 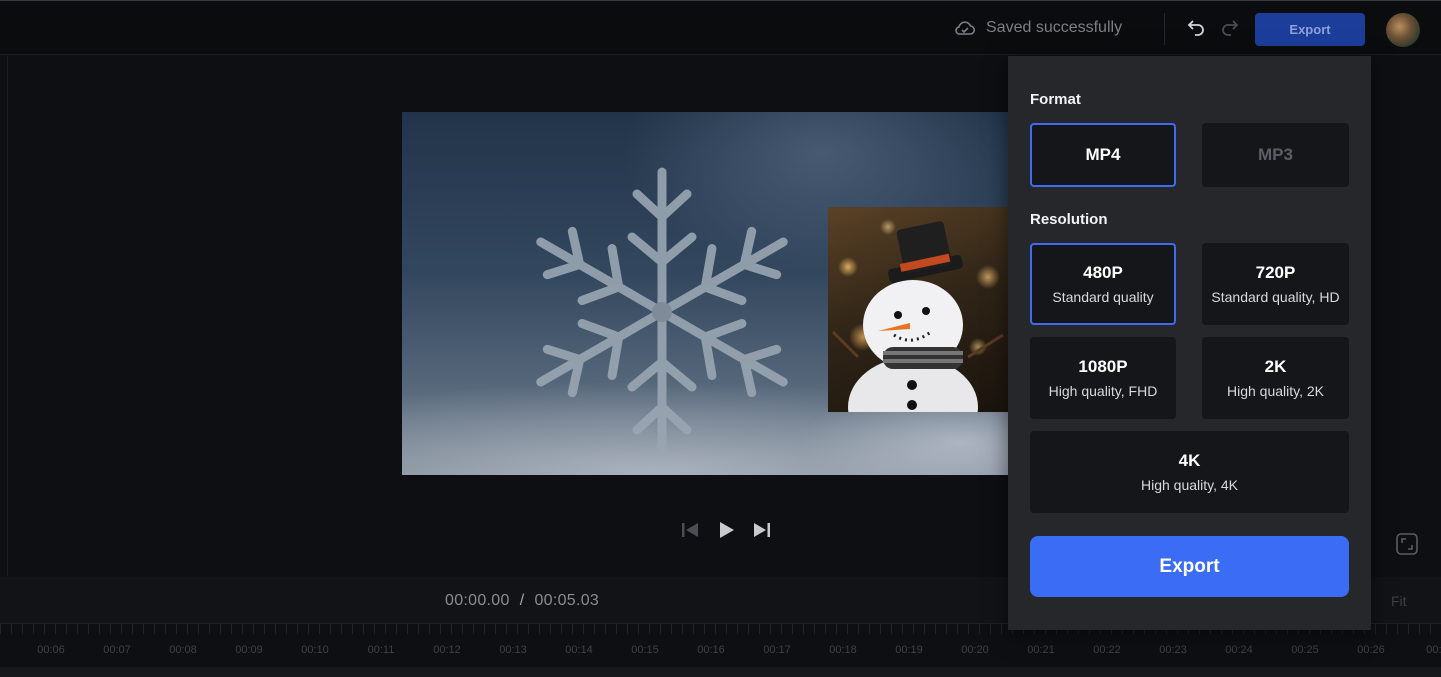 I want to click on skip-forward-icon, so click(x=762, y=530).